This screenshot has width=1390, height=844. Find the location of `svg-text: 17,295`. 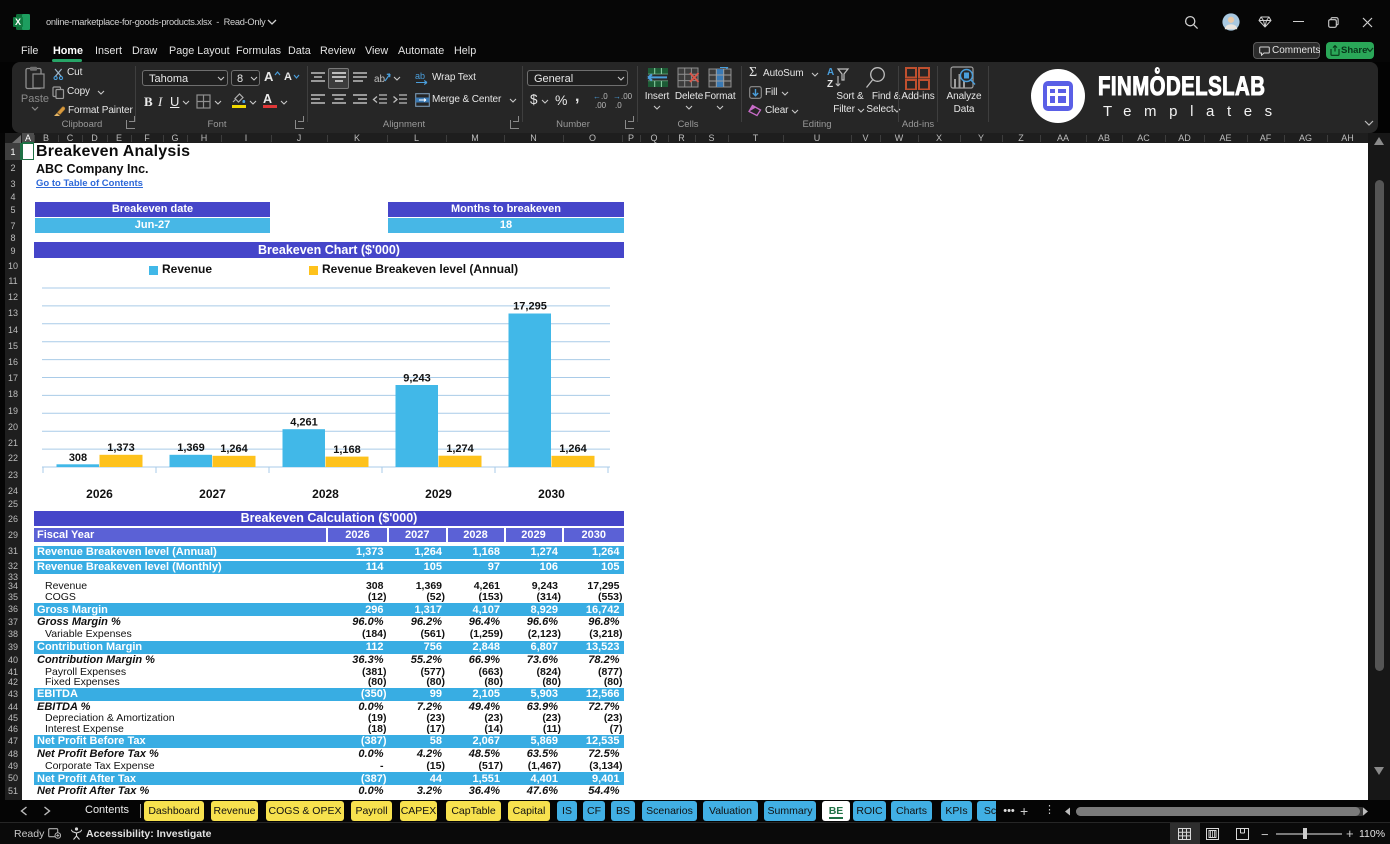

svg-text: 17,295 is located at coordinates (530, 307).